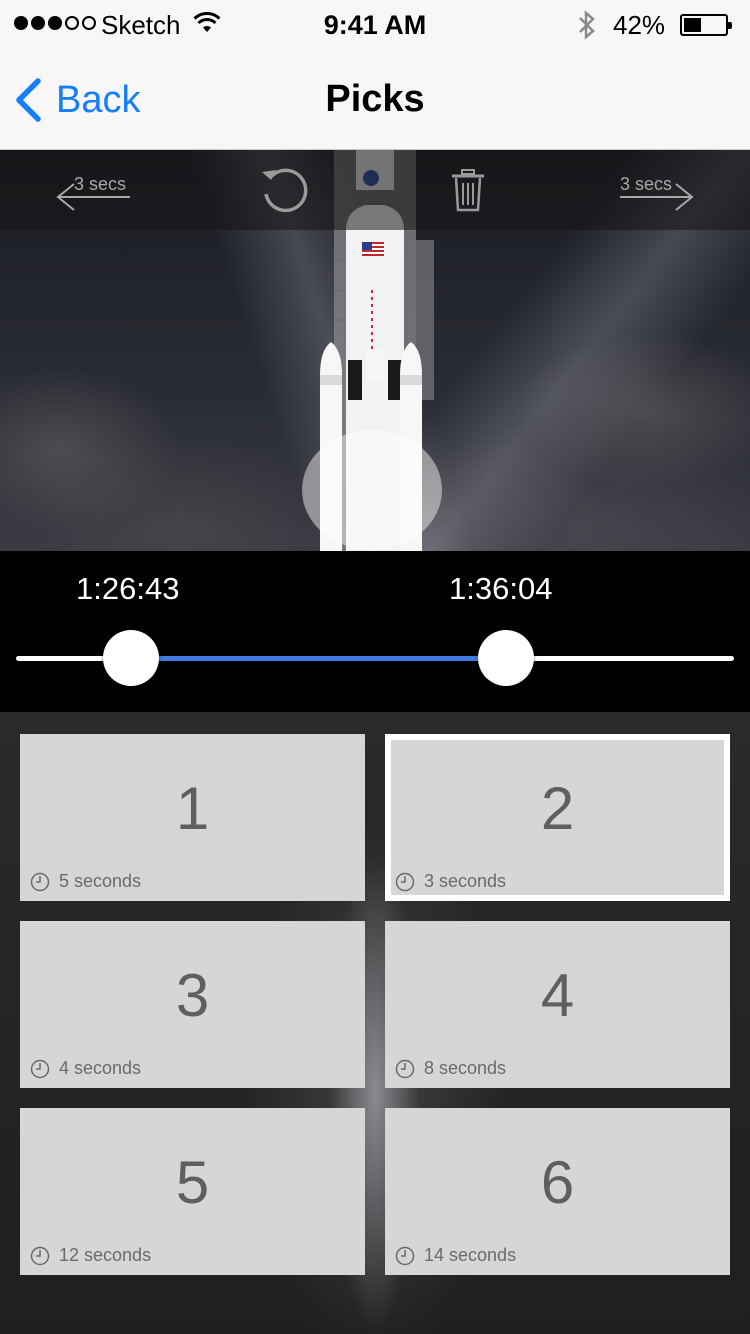  What do you see at coordinates (192, 808) in the screenshot?
I see `pick-number: 1` at bounding box center [192, 808].